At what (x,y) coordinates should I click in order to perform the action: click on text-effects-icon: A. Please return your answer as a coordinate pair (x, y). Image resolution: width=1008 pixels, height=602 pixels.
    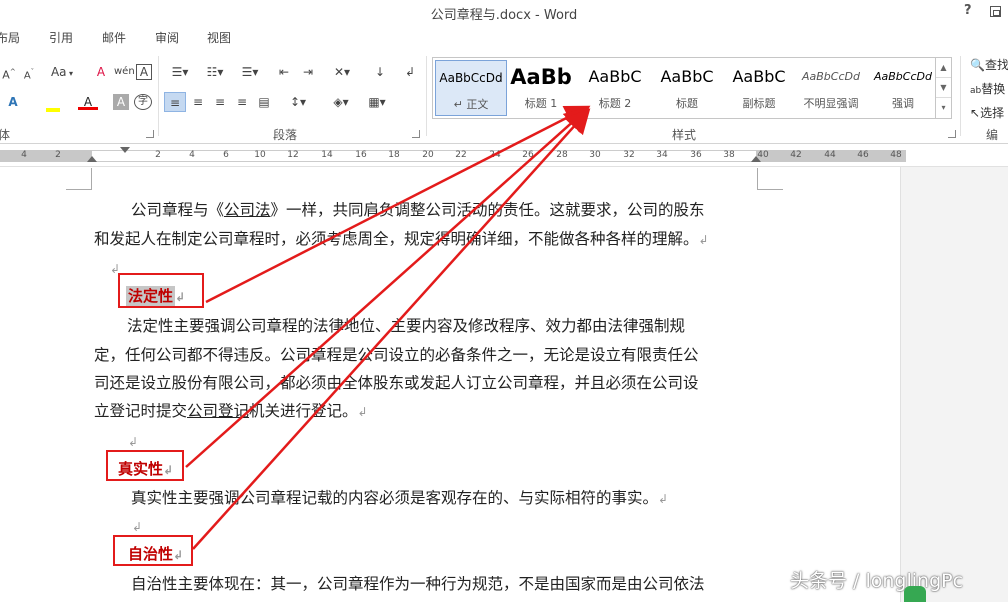
    Looking at the image, I should click on (13, 102).